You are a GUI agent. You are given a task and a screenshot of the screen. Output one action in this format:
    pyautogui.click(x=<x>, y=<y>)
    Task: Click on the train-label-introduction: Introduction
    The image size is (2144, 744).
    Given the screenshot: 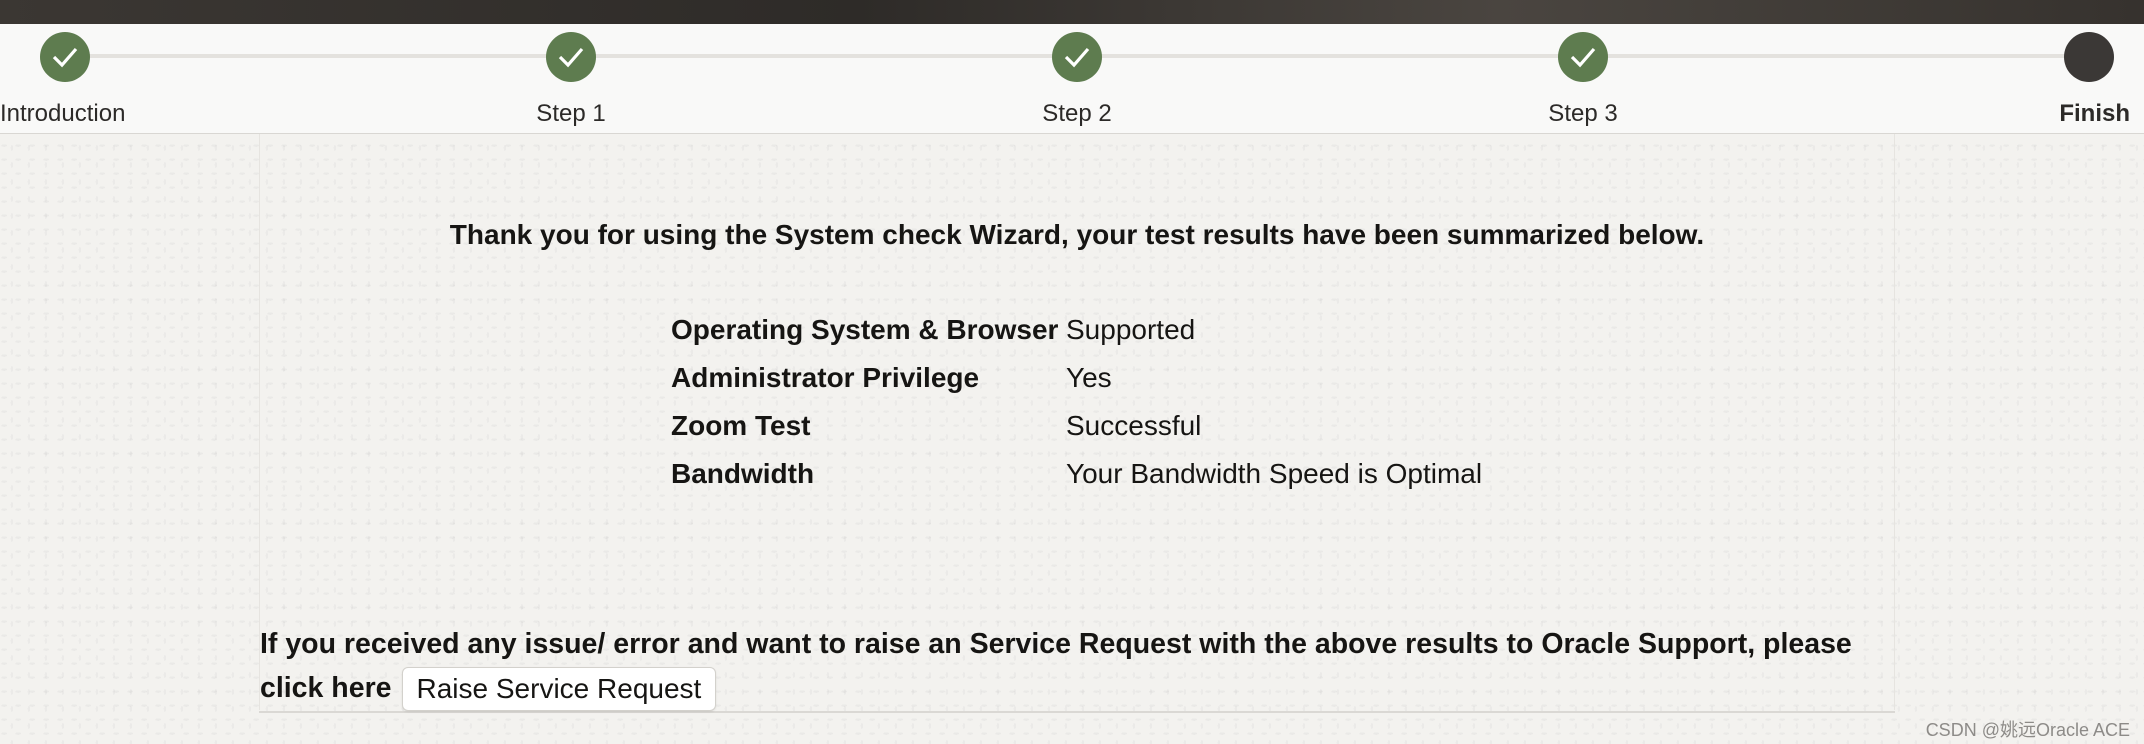 What is the action you would take?
    pyautogui.click(x=62, y=114)
    